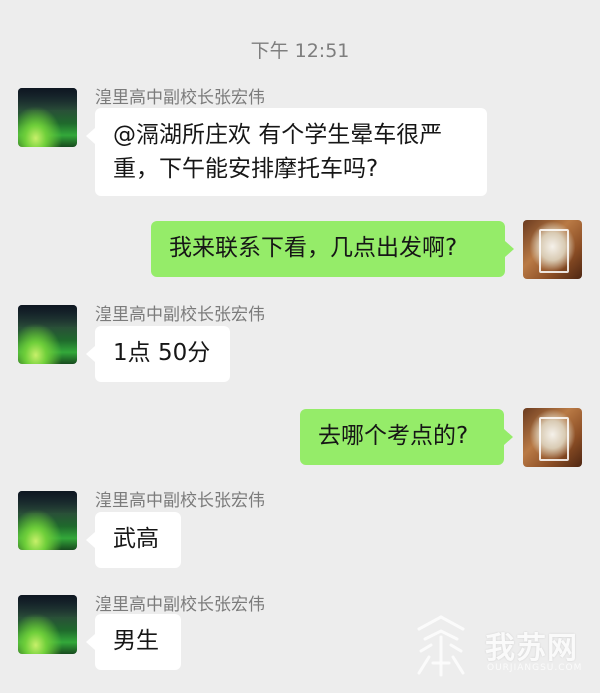  Describe the element at coordinates (162, 353) in the screenshot. I see `message-text: 1点 50分` at that location.